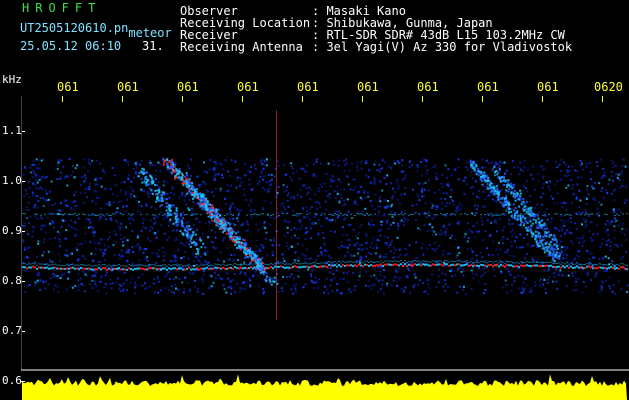  I want to click on capture-datetime: 25.05.12 06:10, so click(71, 46).